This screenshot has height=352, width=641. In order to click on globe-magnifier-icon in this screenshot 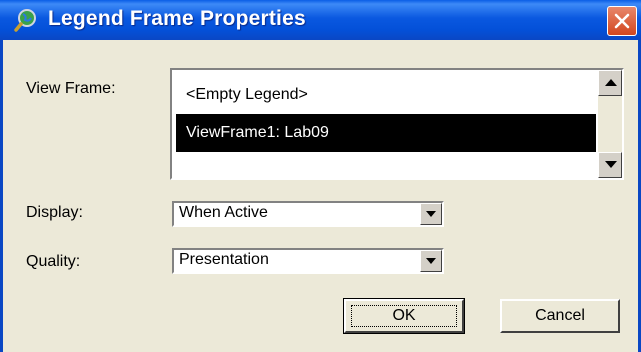, I will do `click(26, 20)`.